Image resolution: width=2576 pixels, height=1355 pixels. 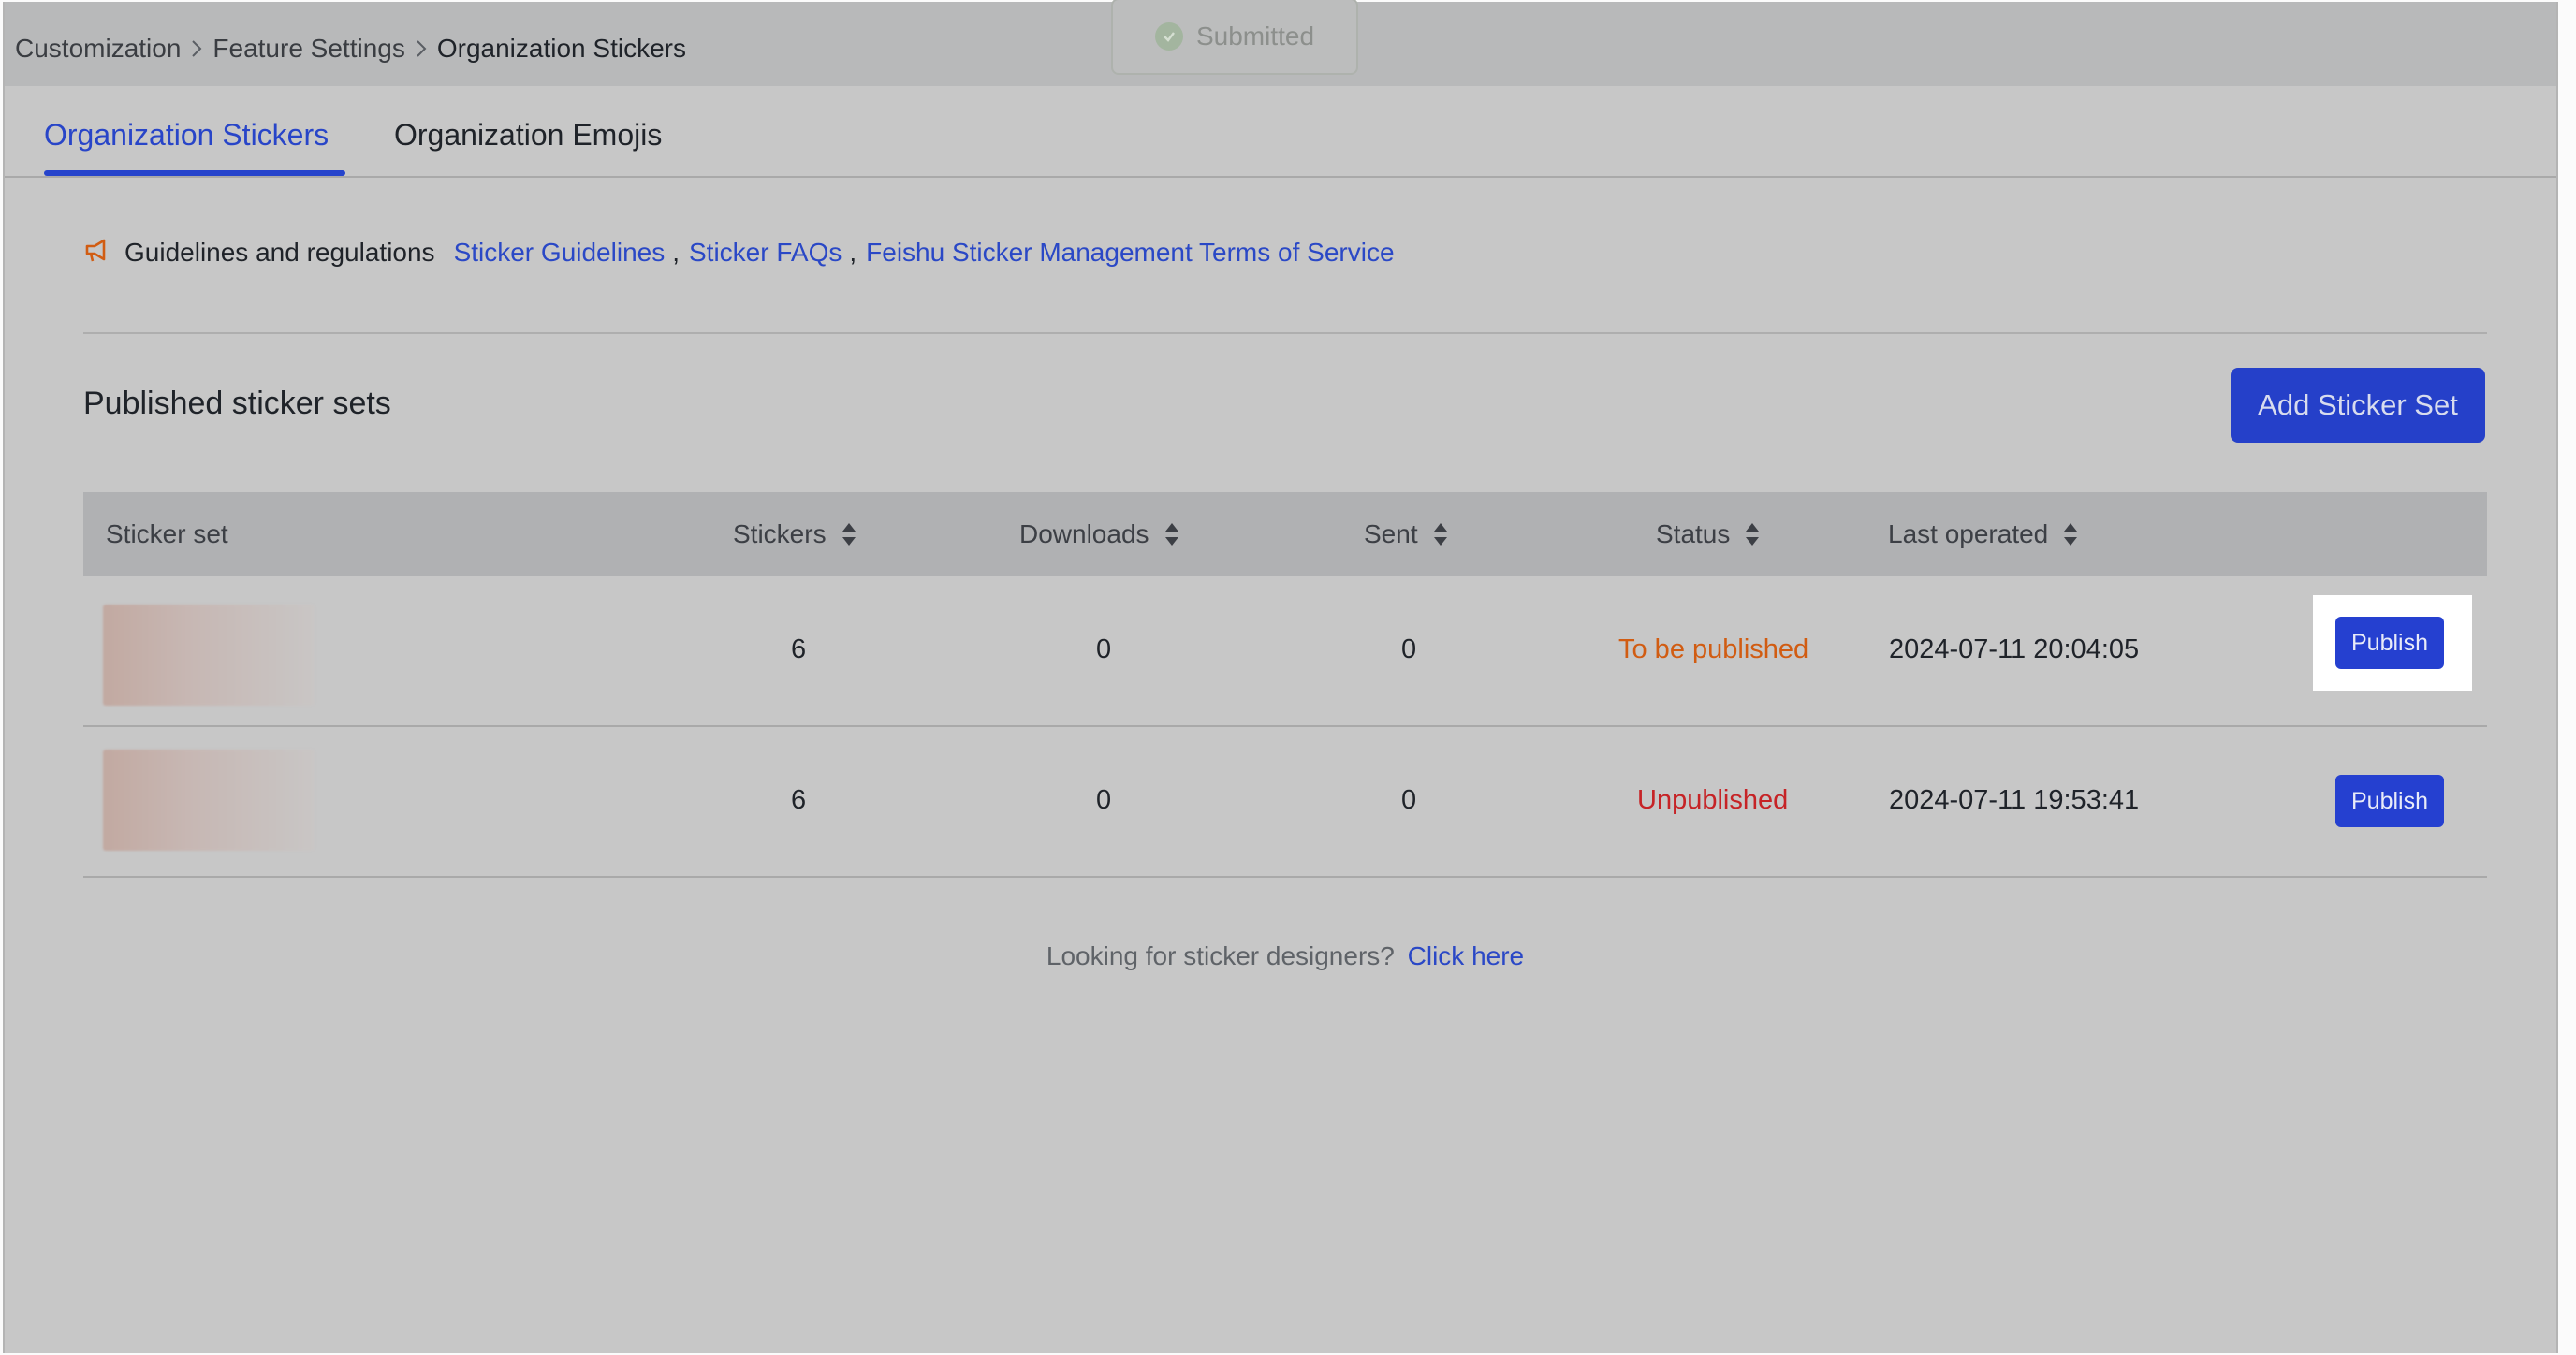 I want to click on breadcrumb-item-feature-settings: Feature Settings, so click(x=308, y=49).